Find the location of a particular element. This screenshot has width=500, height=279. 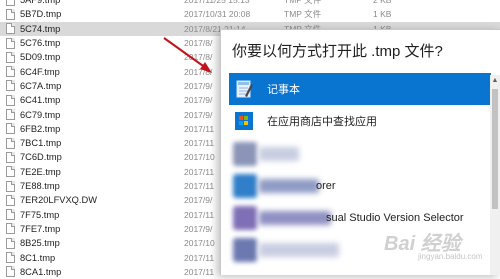

file-name: 7E88.tmp is located at coordinates (40, 186).